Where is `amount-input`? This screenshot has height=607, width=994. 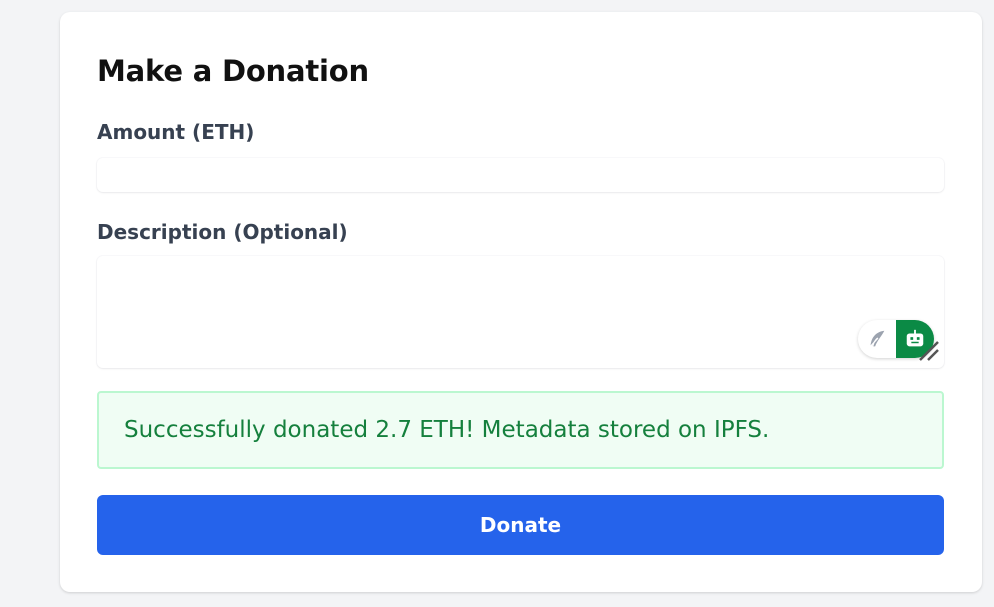
amount-input is located at coordinates (520, 175).